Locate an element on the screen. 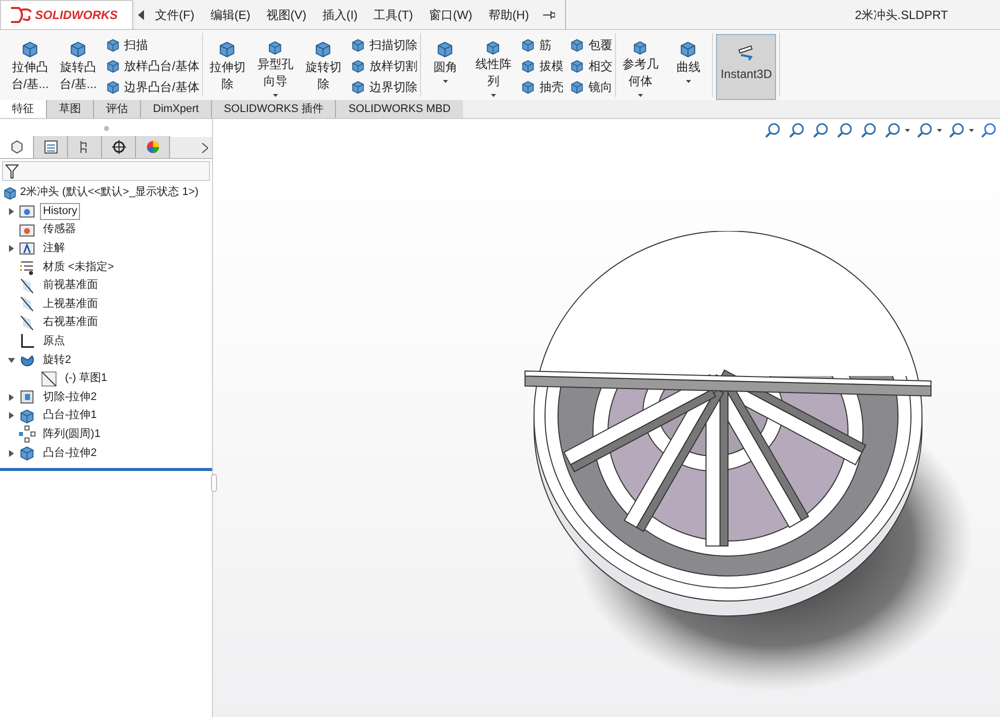 Image resolution: width=1000 pixels, height=717 pixels. ribbon-button: 放样切割 is located at coordinates (393, 66).